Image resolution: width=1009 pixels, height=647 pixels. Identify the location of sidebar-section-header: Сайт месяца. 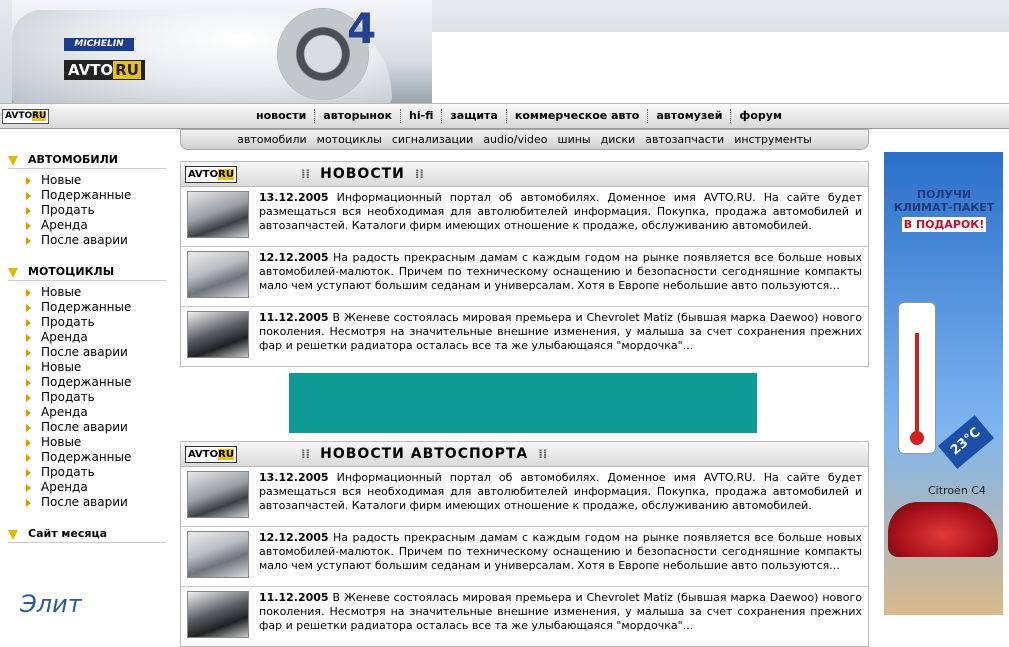
(87, 533).